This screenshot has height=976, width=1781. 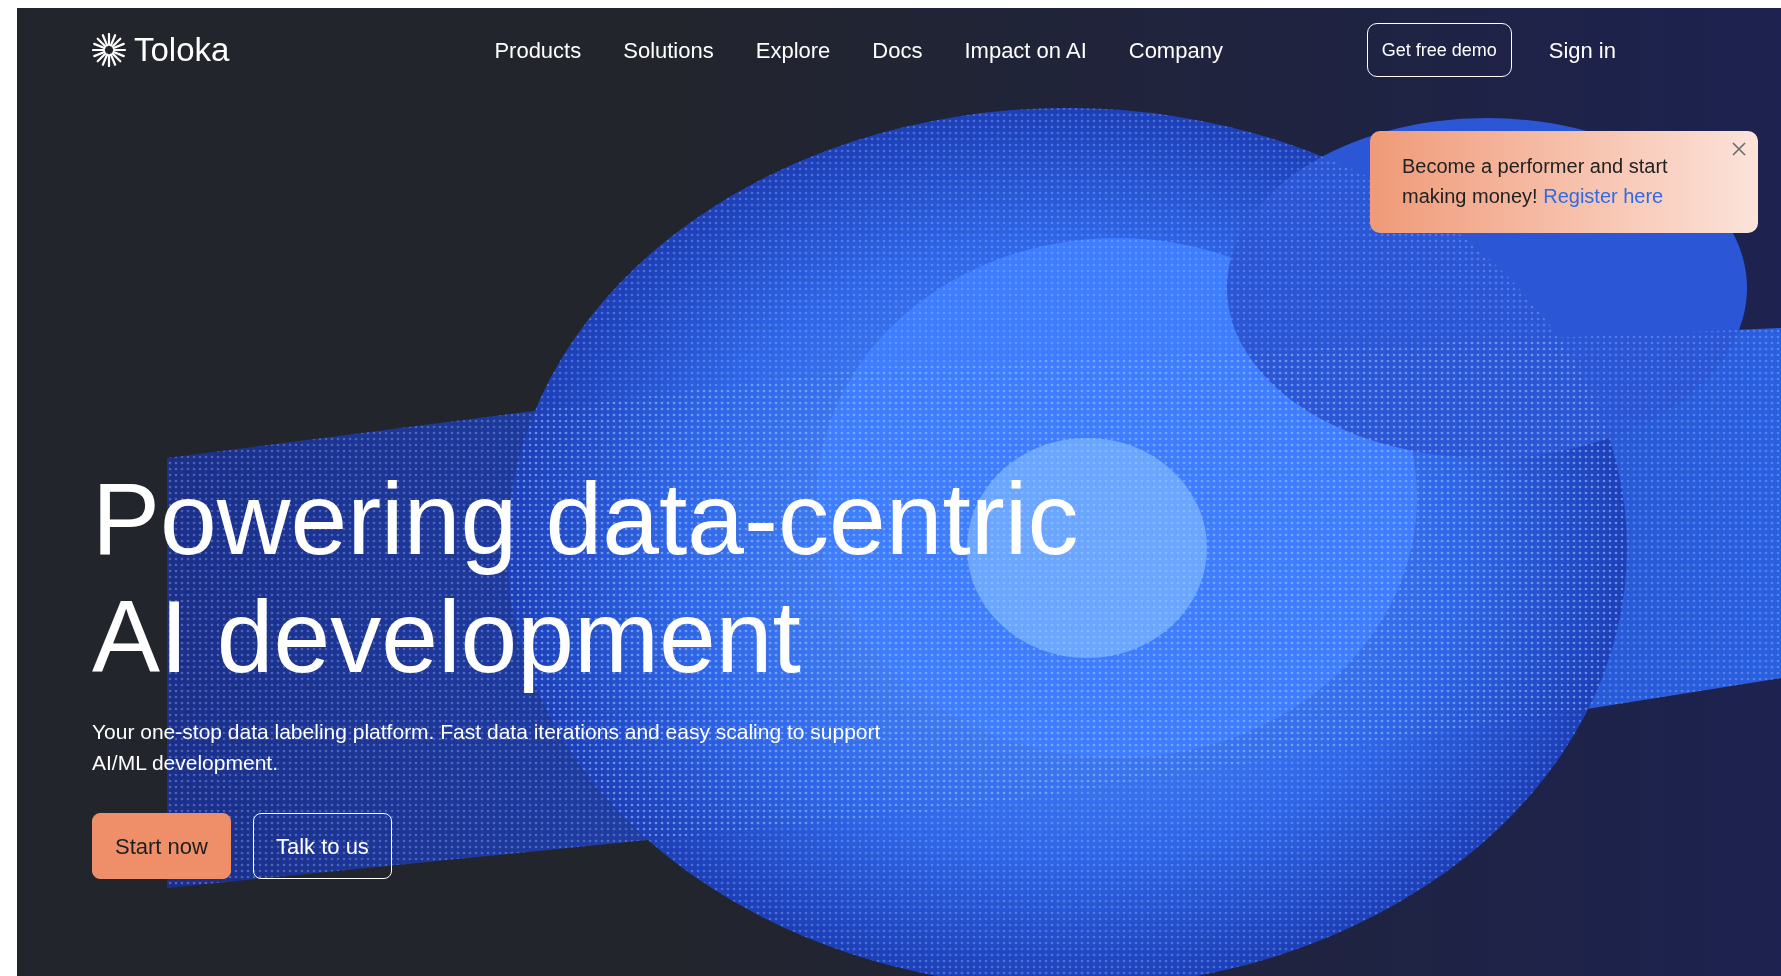 What do you see at coordinates (1175, 50) in the screenshot?
I see `nav-link: Company` at bounding box center [1175, 50].